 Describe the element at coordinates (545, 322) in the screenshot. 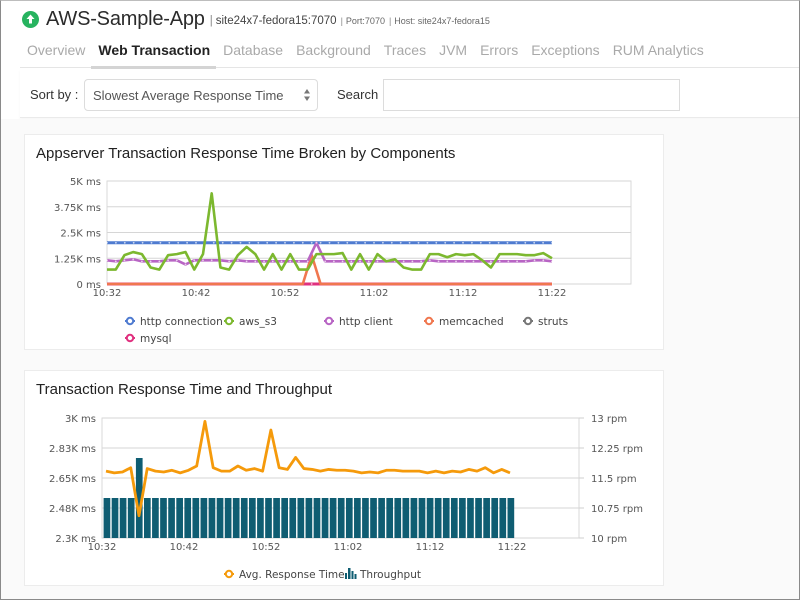

I see `legend-item: struts` at that location.